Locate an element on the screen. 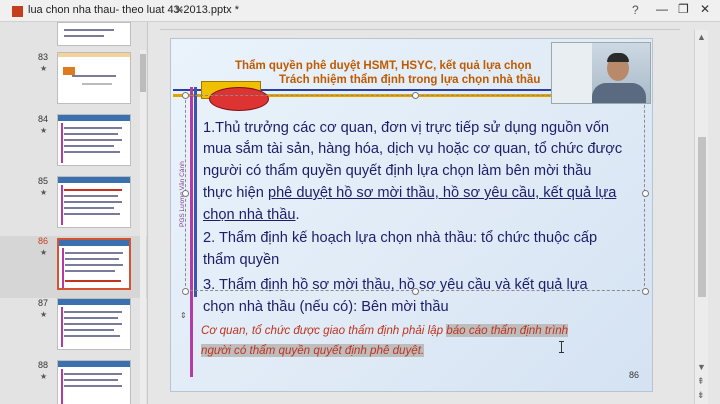  text-anchor-arrows-icon: ⇕ is located at coordinates (183, 315).